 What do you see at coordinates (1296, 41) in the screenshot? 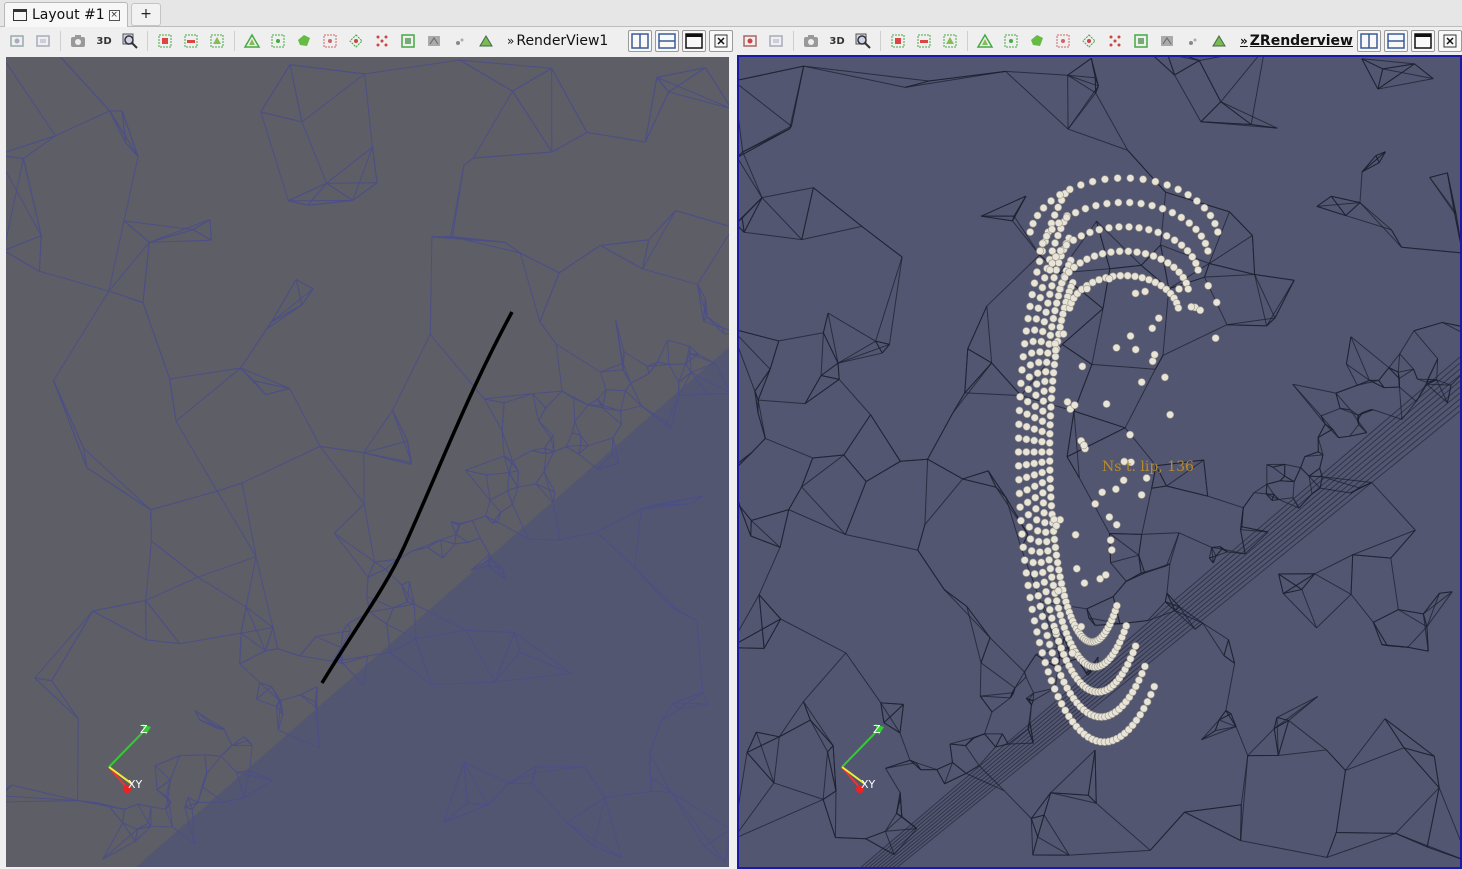
I see `view-title-zrenderview: » ZRenderview` at bounding box center [1296, 41].